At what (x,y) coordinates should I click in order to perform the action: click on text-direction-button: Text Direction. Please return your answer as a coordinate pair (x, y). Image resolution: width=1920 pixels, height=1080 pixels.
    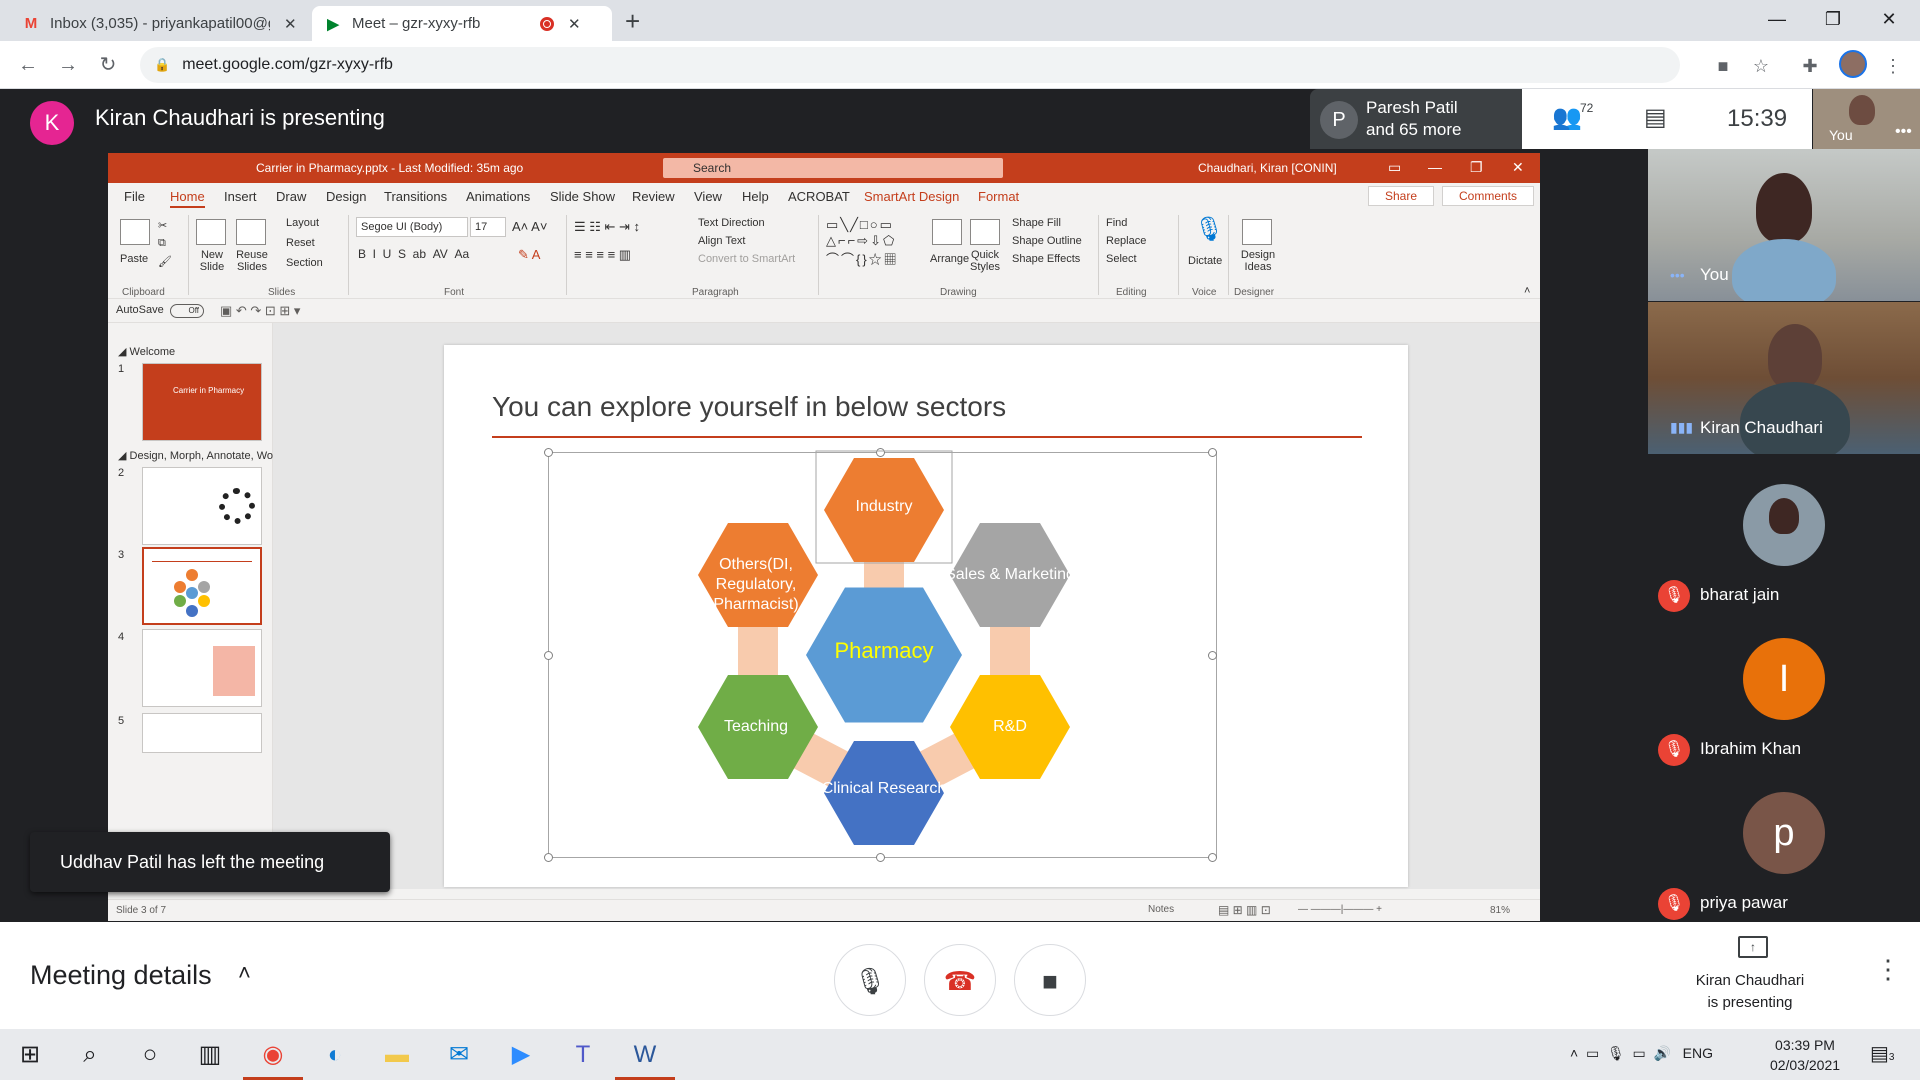
    Looking at the image, I should click on (731, 223).